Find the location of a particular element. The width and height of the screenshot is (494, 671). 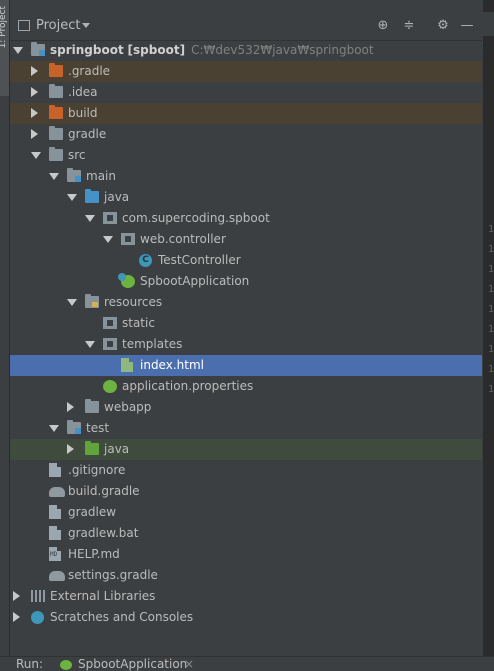

test-folder-icon is located at coordinates (92, 448).